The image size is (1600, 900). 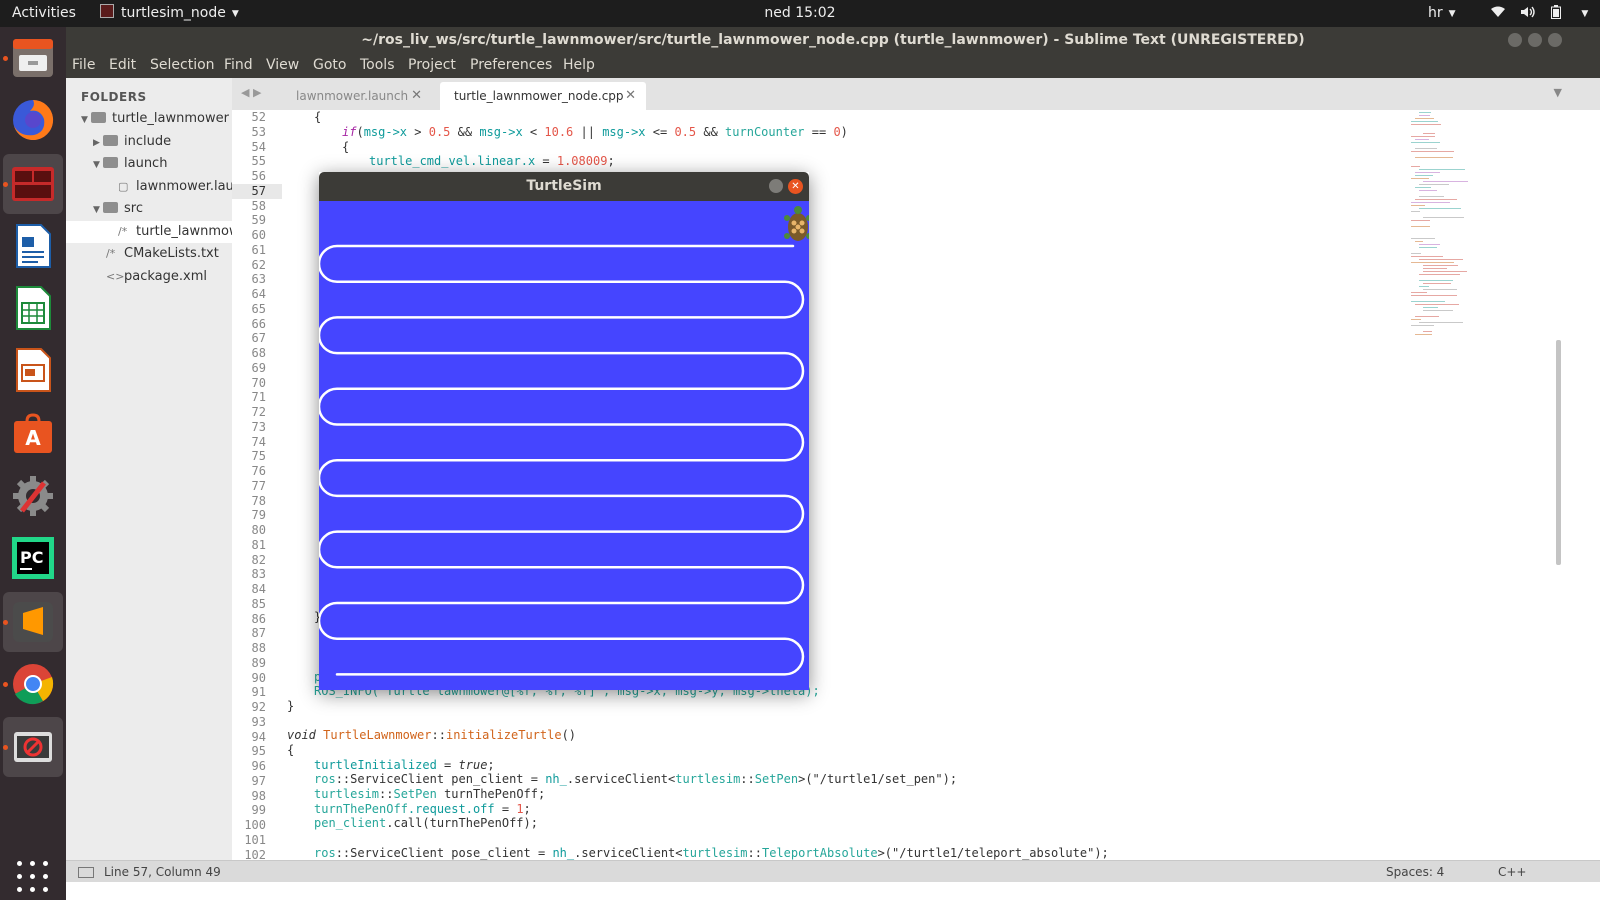 What do you see at coordinates (258, 544) in the screenshot?
I see `line-number: 81` at bounding box center [258, 544].